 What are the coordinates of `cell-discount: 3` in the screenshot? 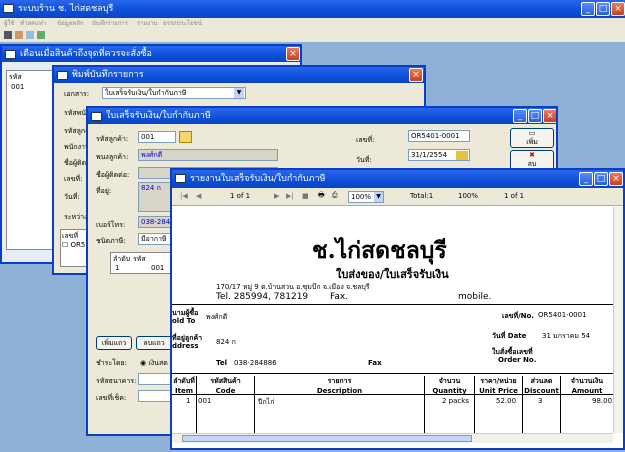 It's located at (540, 401).